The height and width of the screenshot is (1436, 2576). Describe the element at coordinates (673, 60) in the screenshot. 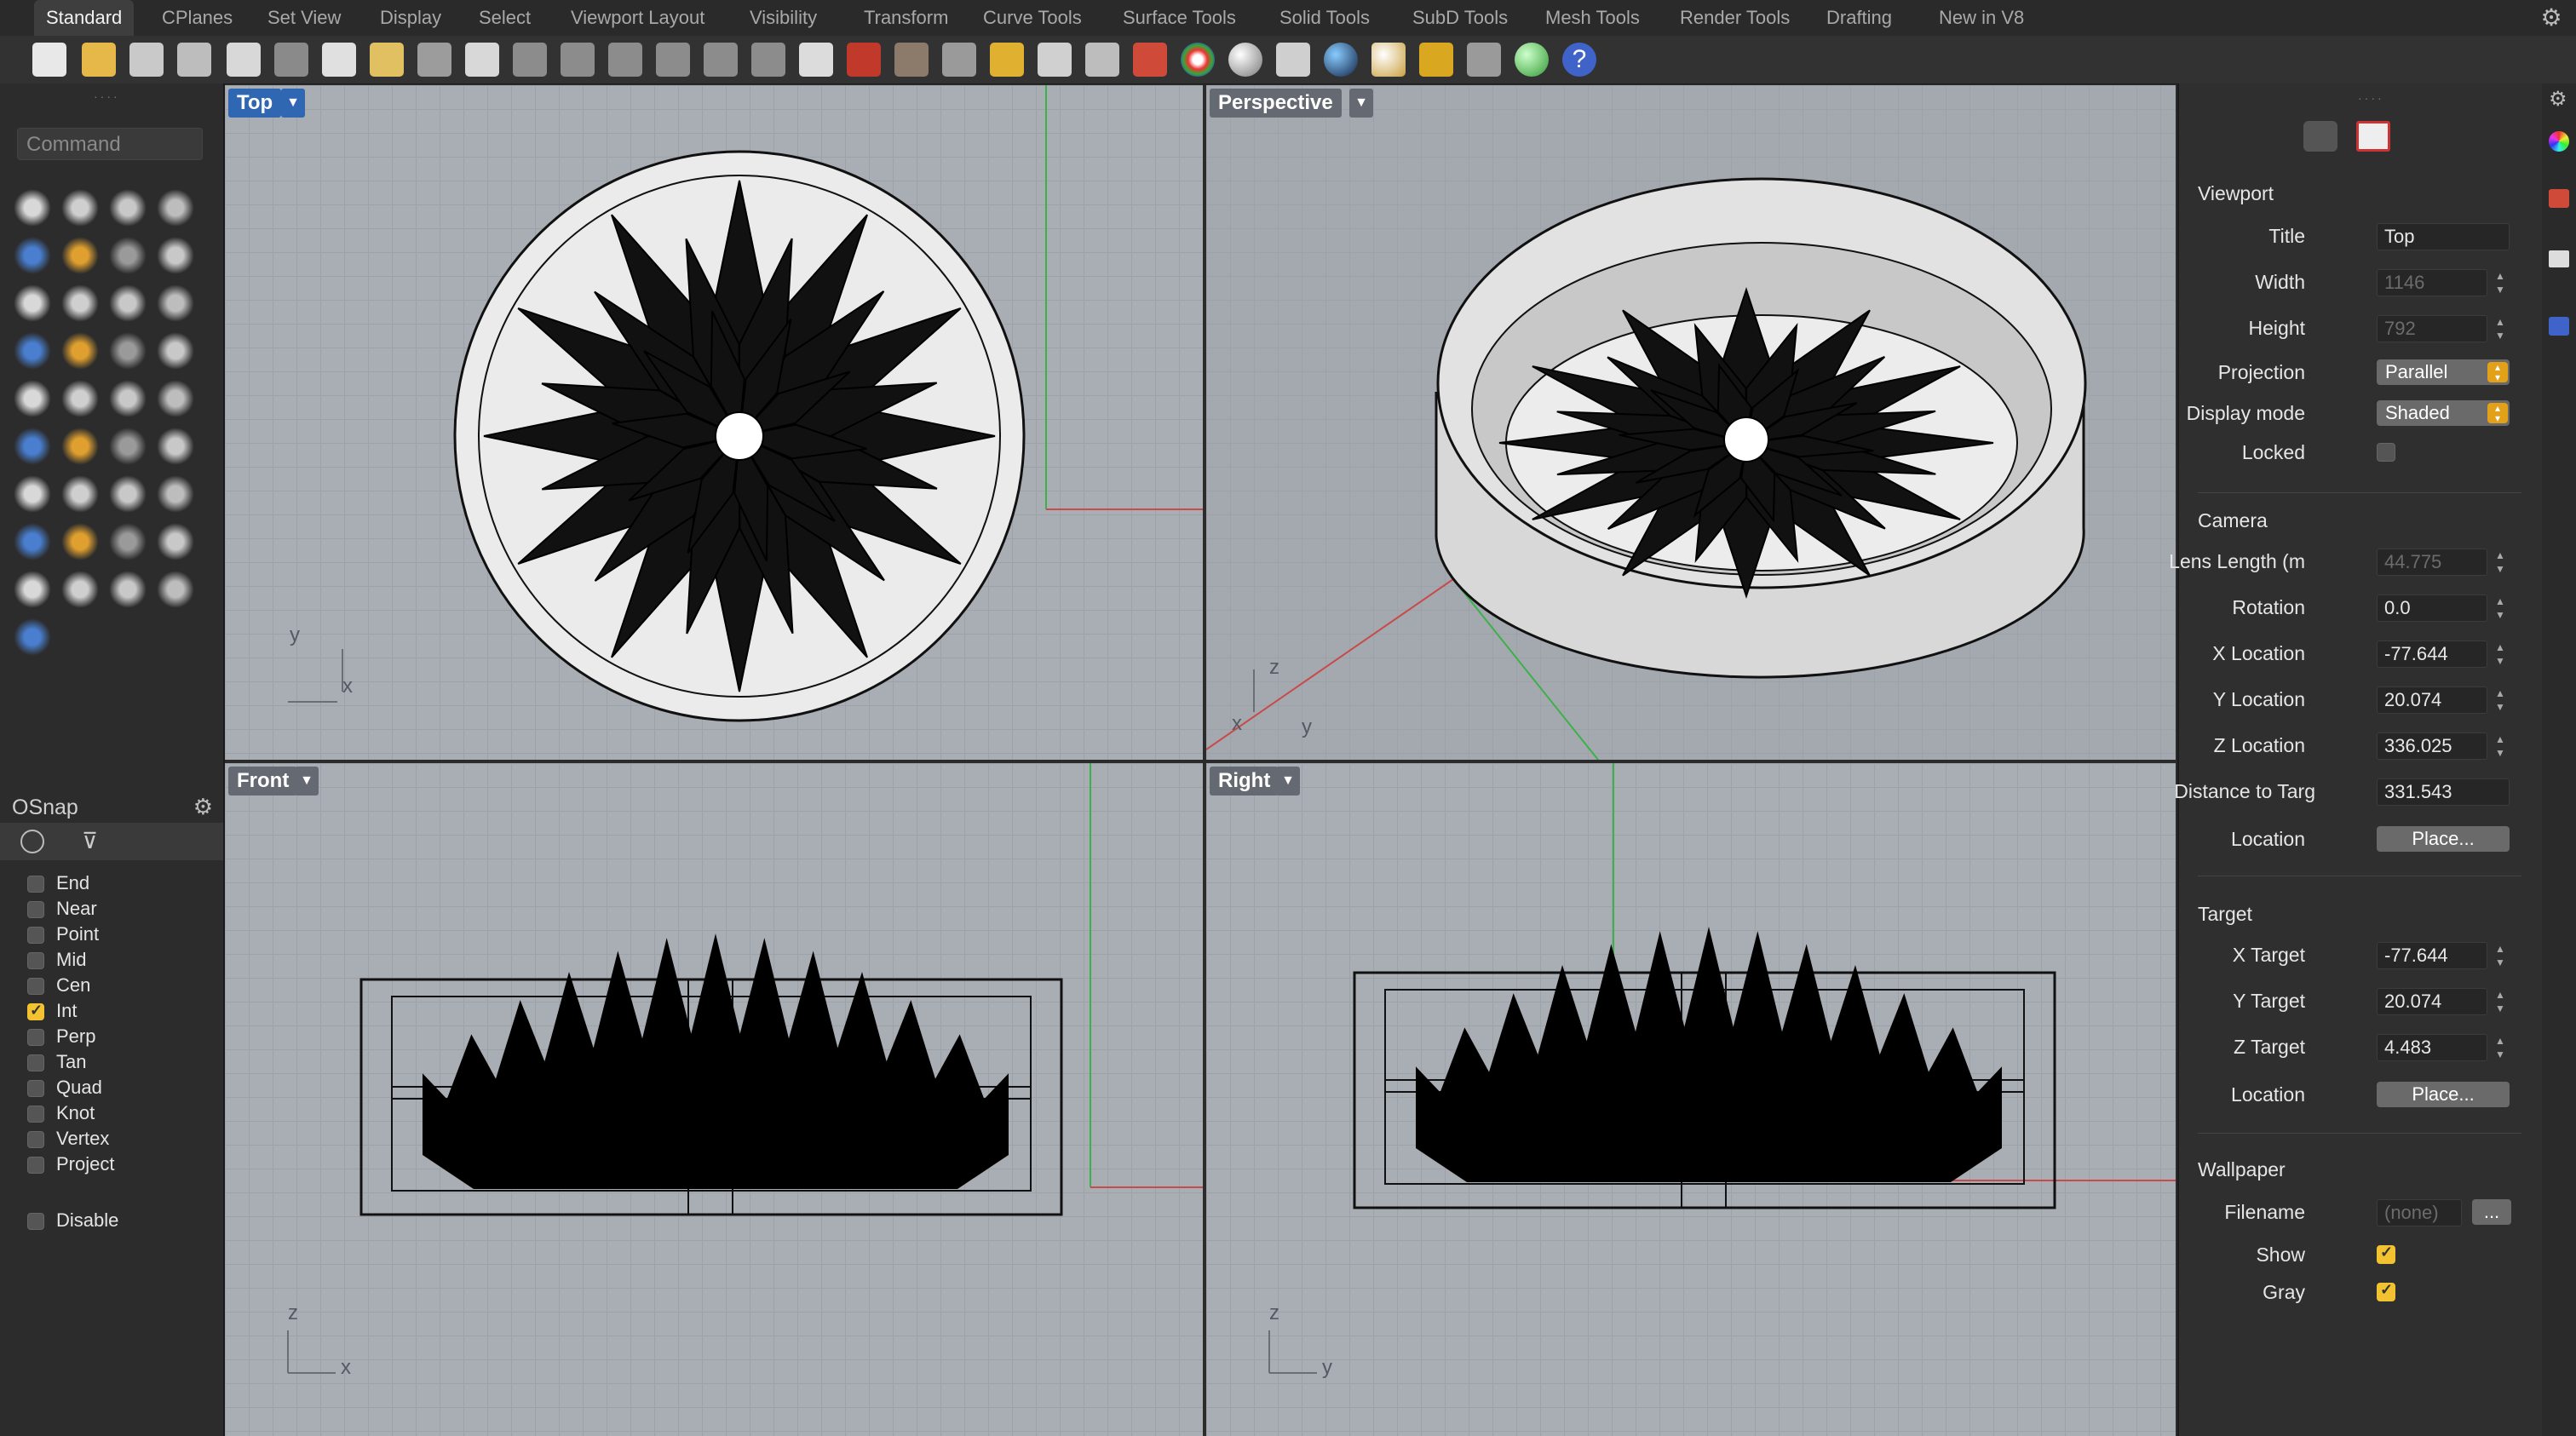

I see `zoom-extents-icon` at that location.